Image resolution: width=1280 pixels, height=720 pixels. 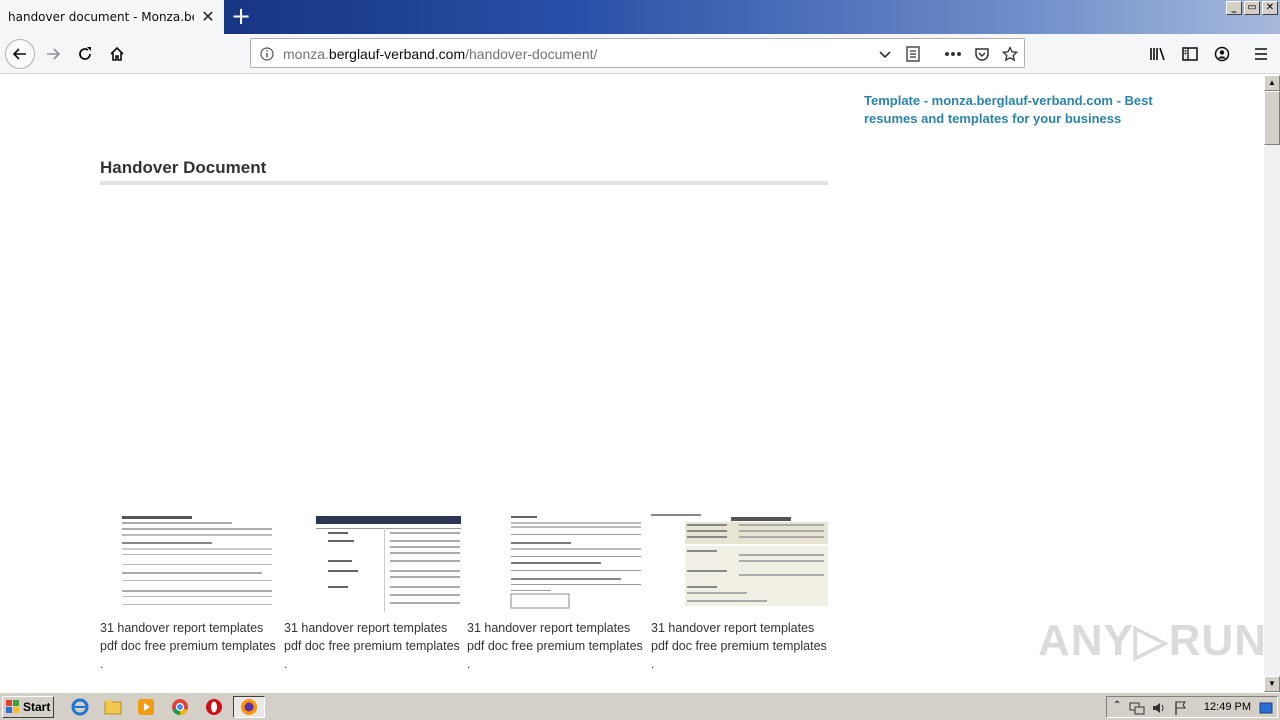 I want to click on opera-icon, so click(x=214, y=707).